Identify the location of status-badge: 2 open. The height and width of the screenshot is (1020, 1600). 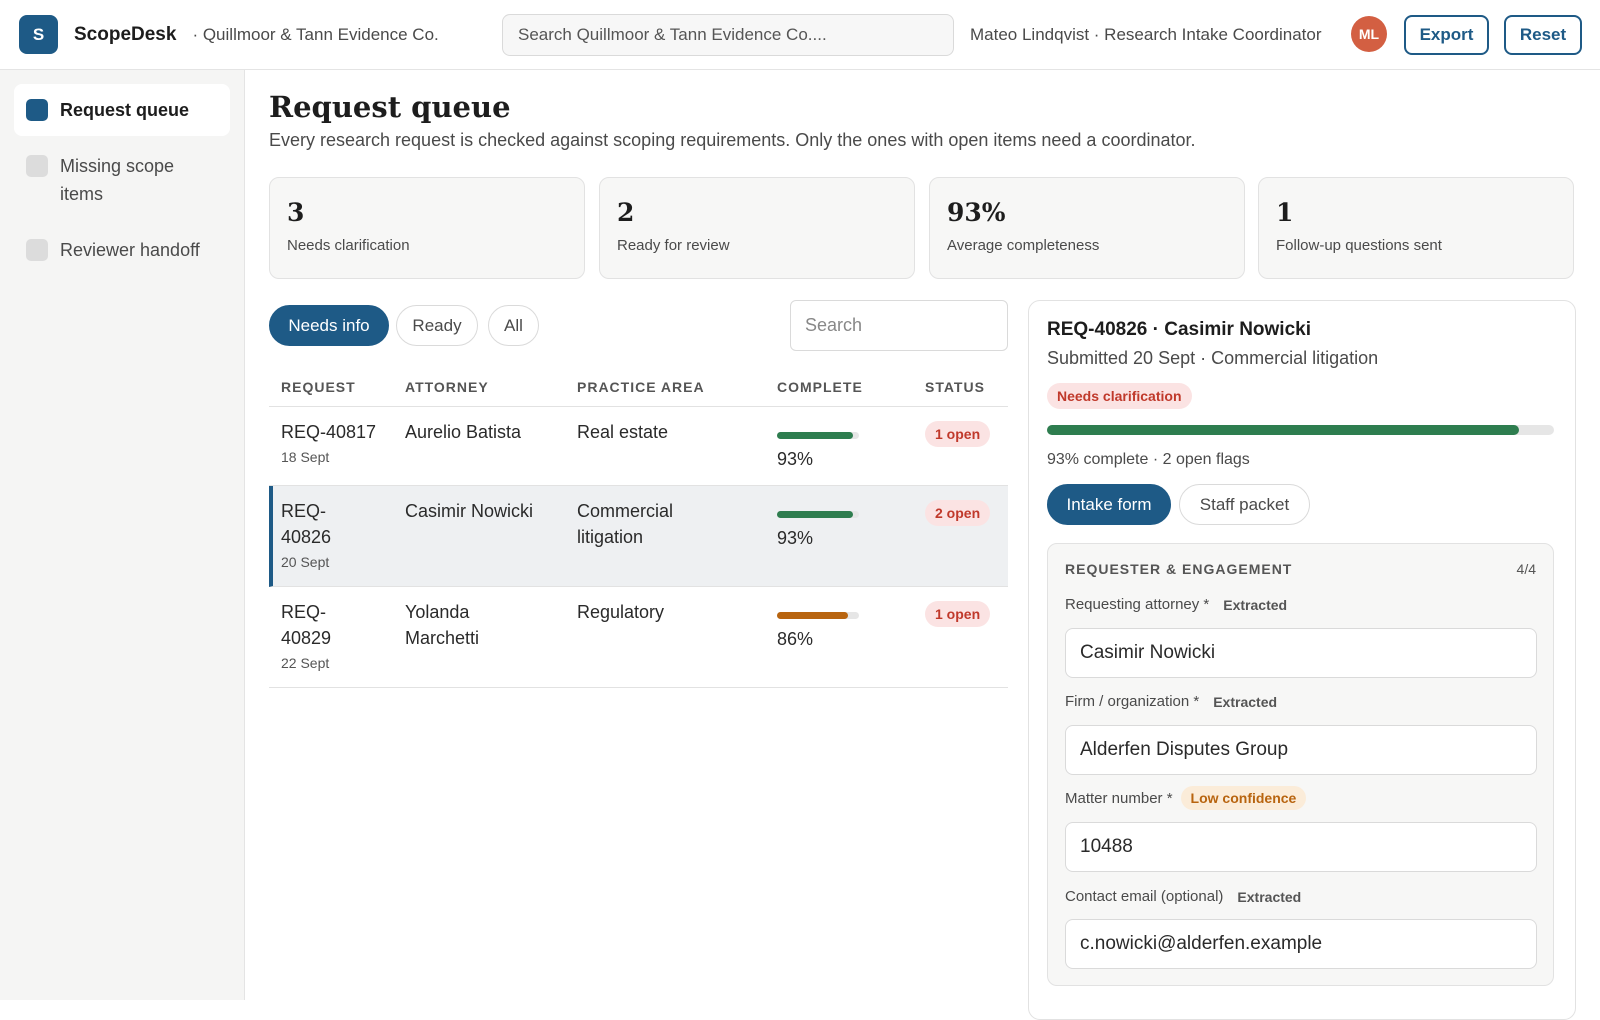
(958, 513).